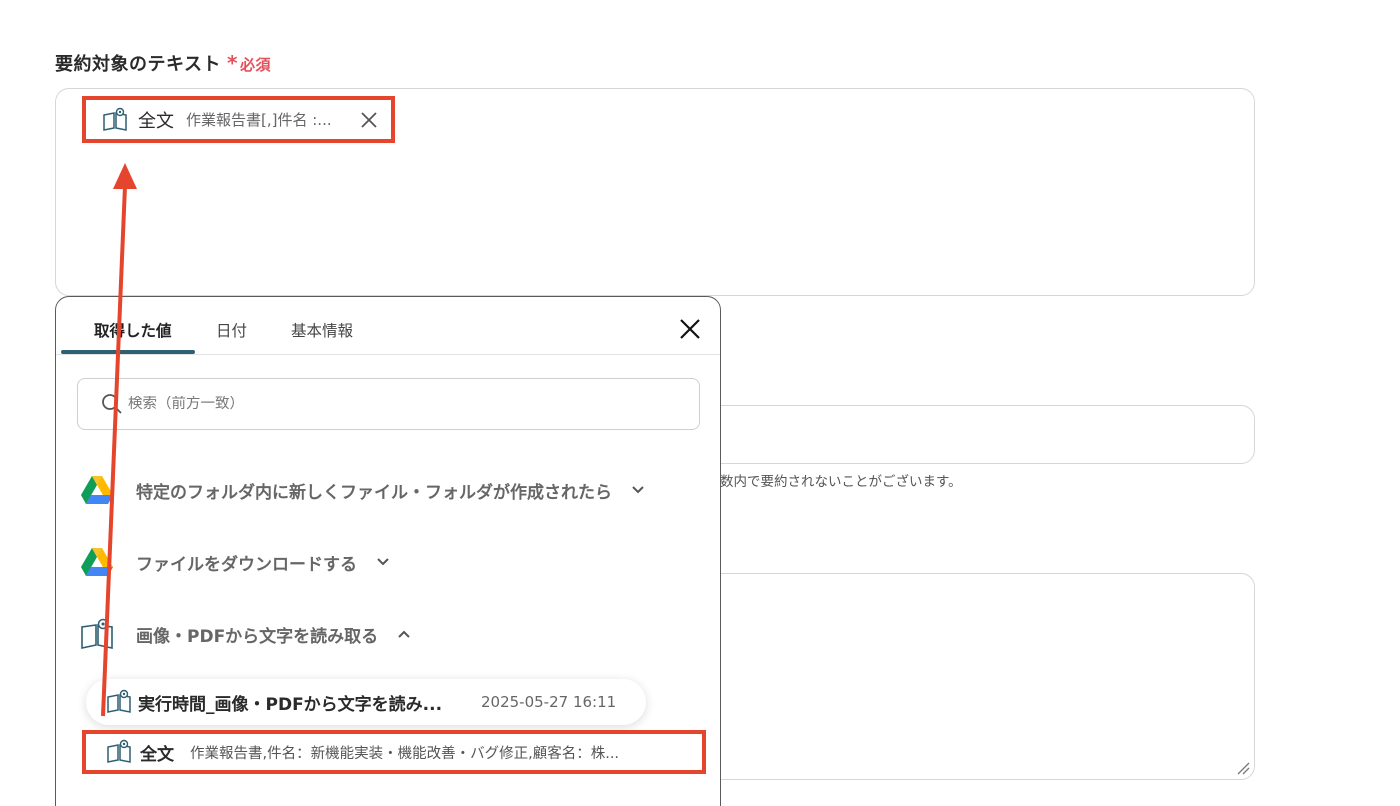 This screenshot has height=806, width=1400. Describe the element at coordinates (1243, 768) in the screenshot. I see `resize-handle-icon` at that location.